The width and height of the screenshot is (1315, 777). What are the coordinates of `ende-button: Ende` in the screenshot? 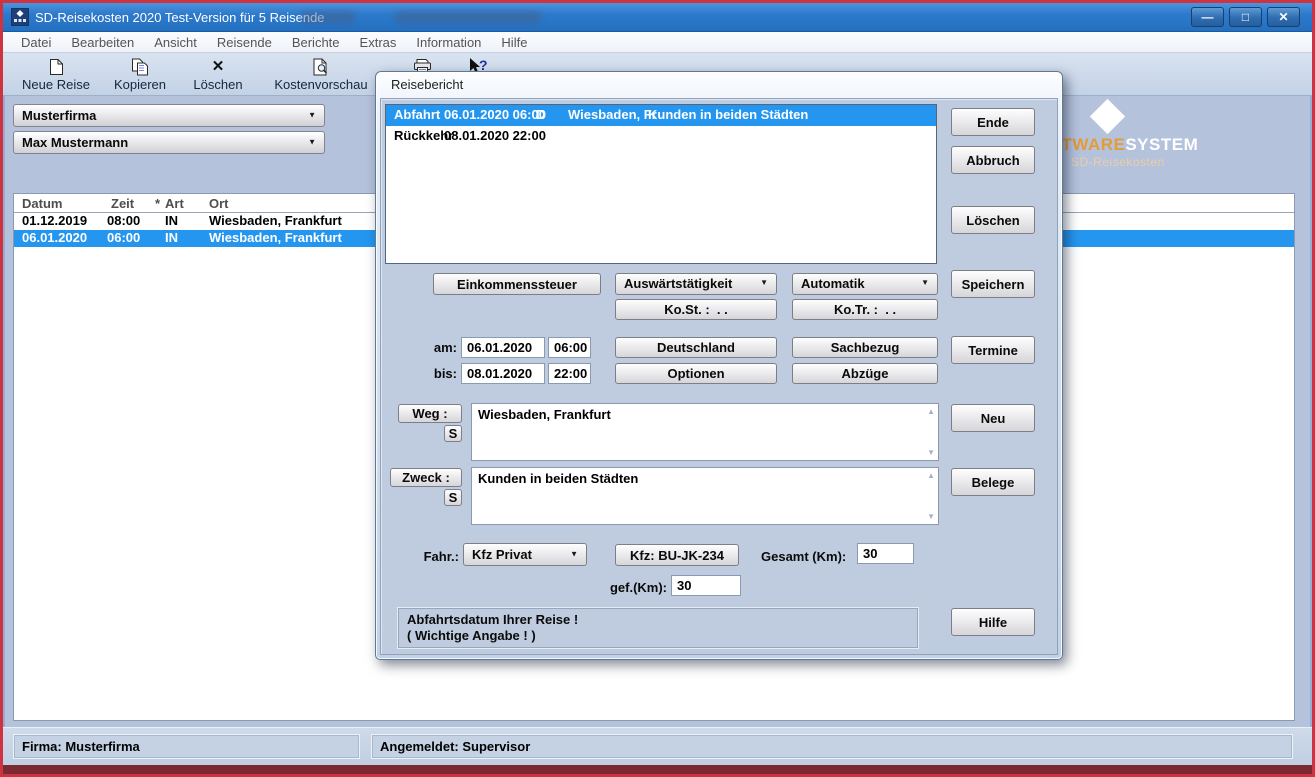 It's located at (993, 122).